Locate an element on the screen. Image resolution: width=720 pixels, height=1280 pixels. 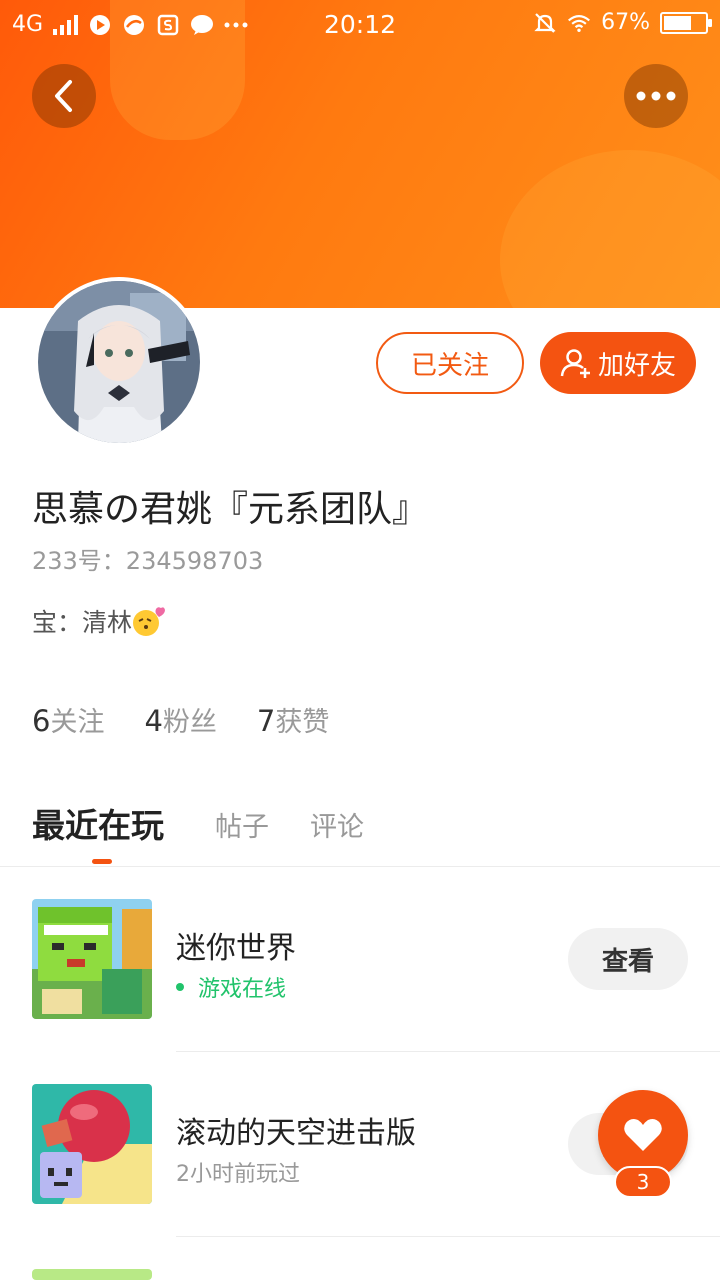
avatar is located at coordinates (119, 362).